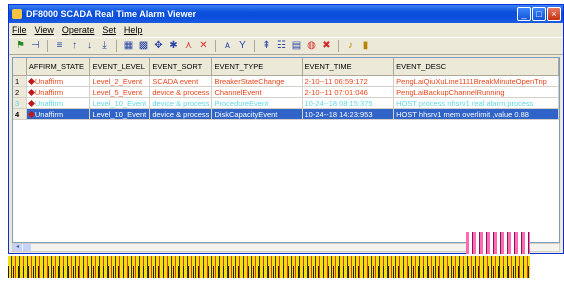 Image resolution: width=564 pixels, height=282 pixels. I want to click on column-header-event-level: EVENT_LEVEL, so click(120, 67).